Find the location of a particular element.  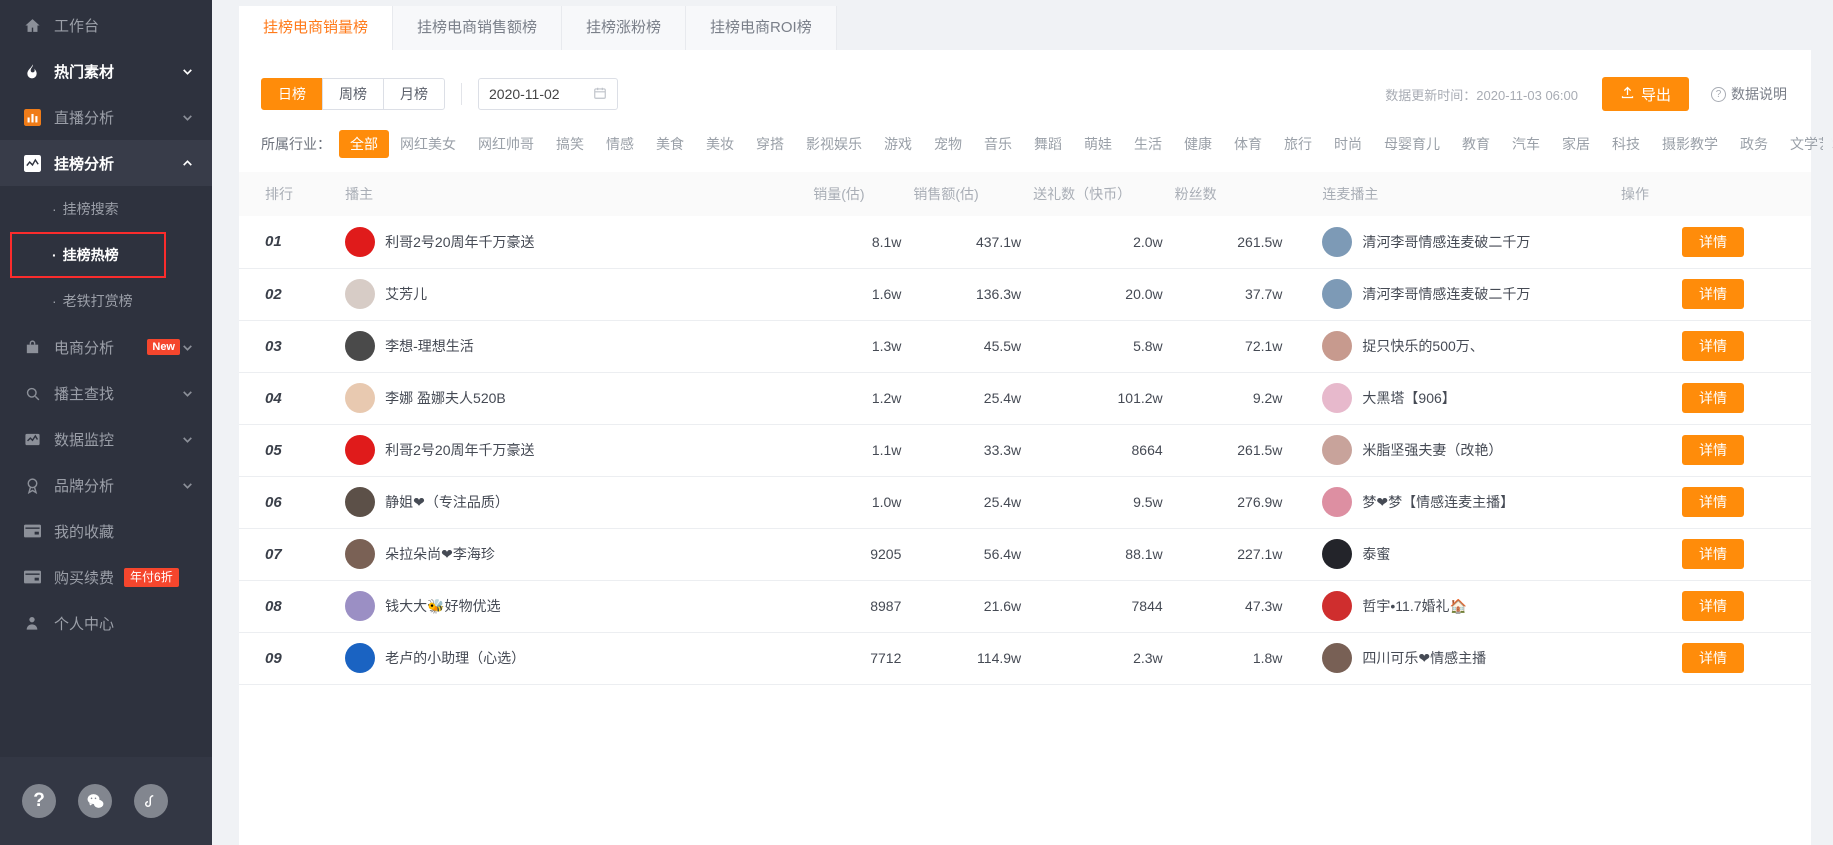

page-scrollbar is located at coordinates (1827, 422).